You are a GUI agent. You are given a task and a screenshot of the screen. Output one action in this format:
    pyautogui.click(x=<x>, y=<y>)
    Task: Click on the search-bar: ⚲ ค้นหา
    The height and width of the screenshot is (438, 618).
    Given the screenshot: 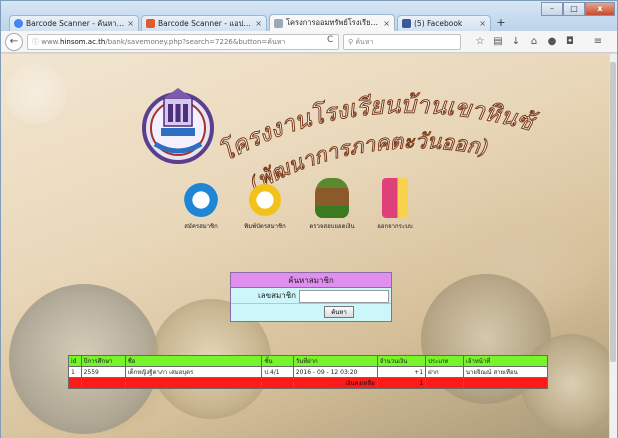 What is the action you would take?
    pyautogui.click(x=402, y=42)
    